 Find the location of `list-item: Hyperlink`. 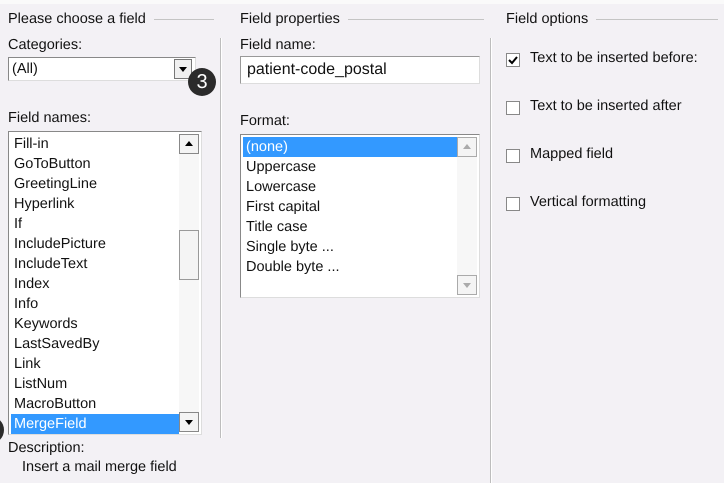

list-item: Hyperlink is located at coordinates (95, 204).